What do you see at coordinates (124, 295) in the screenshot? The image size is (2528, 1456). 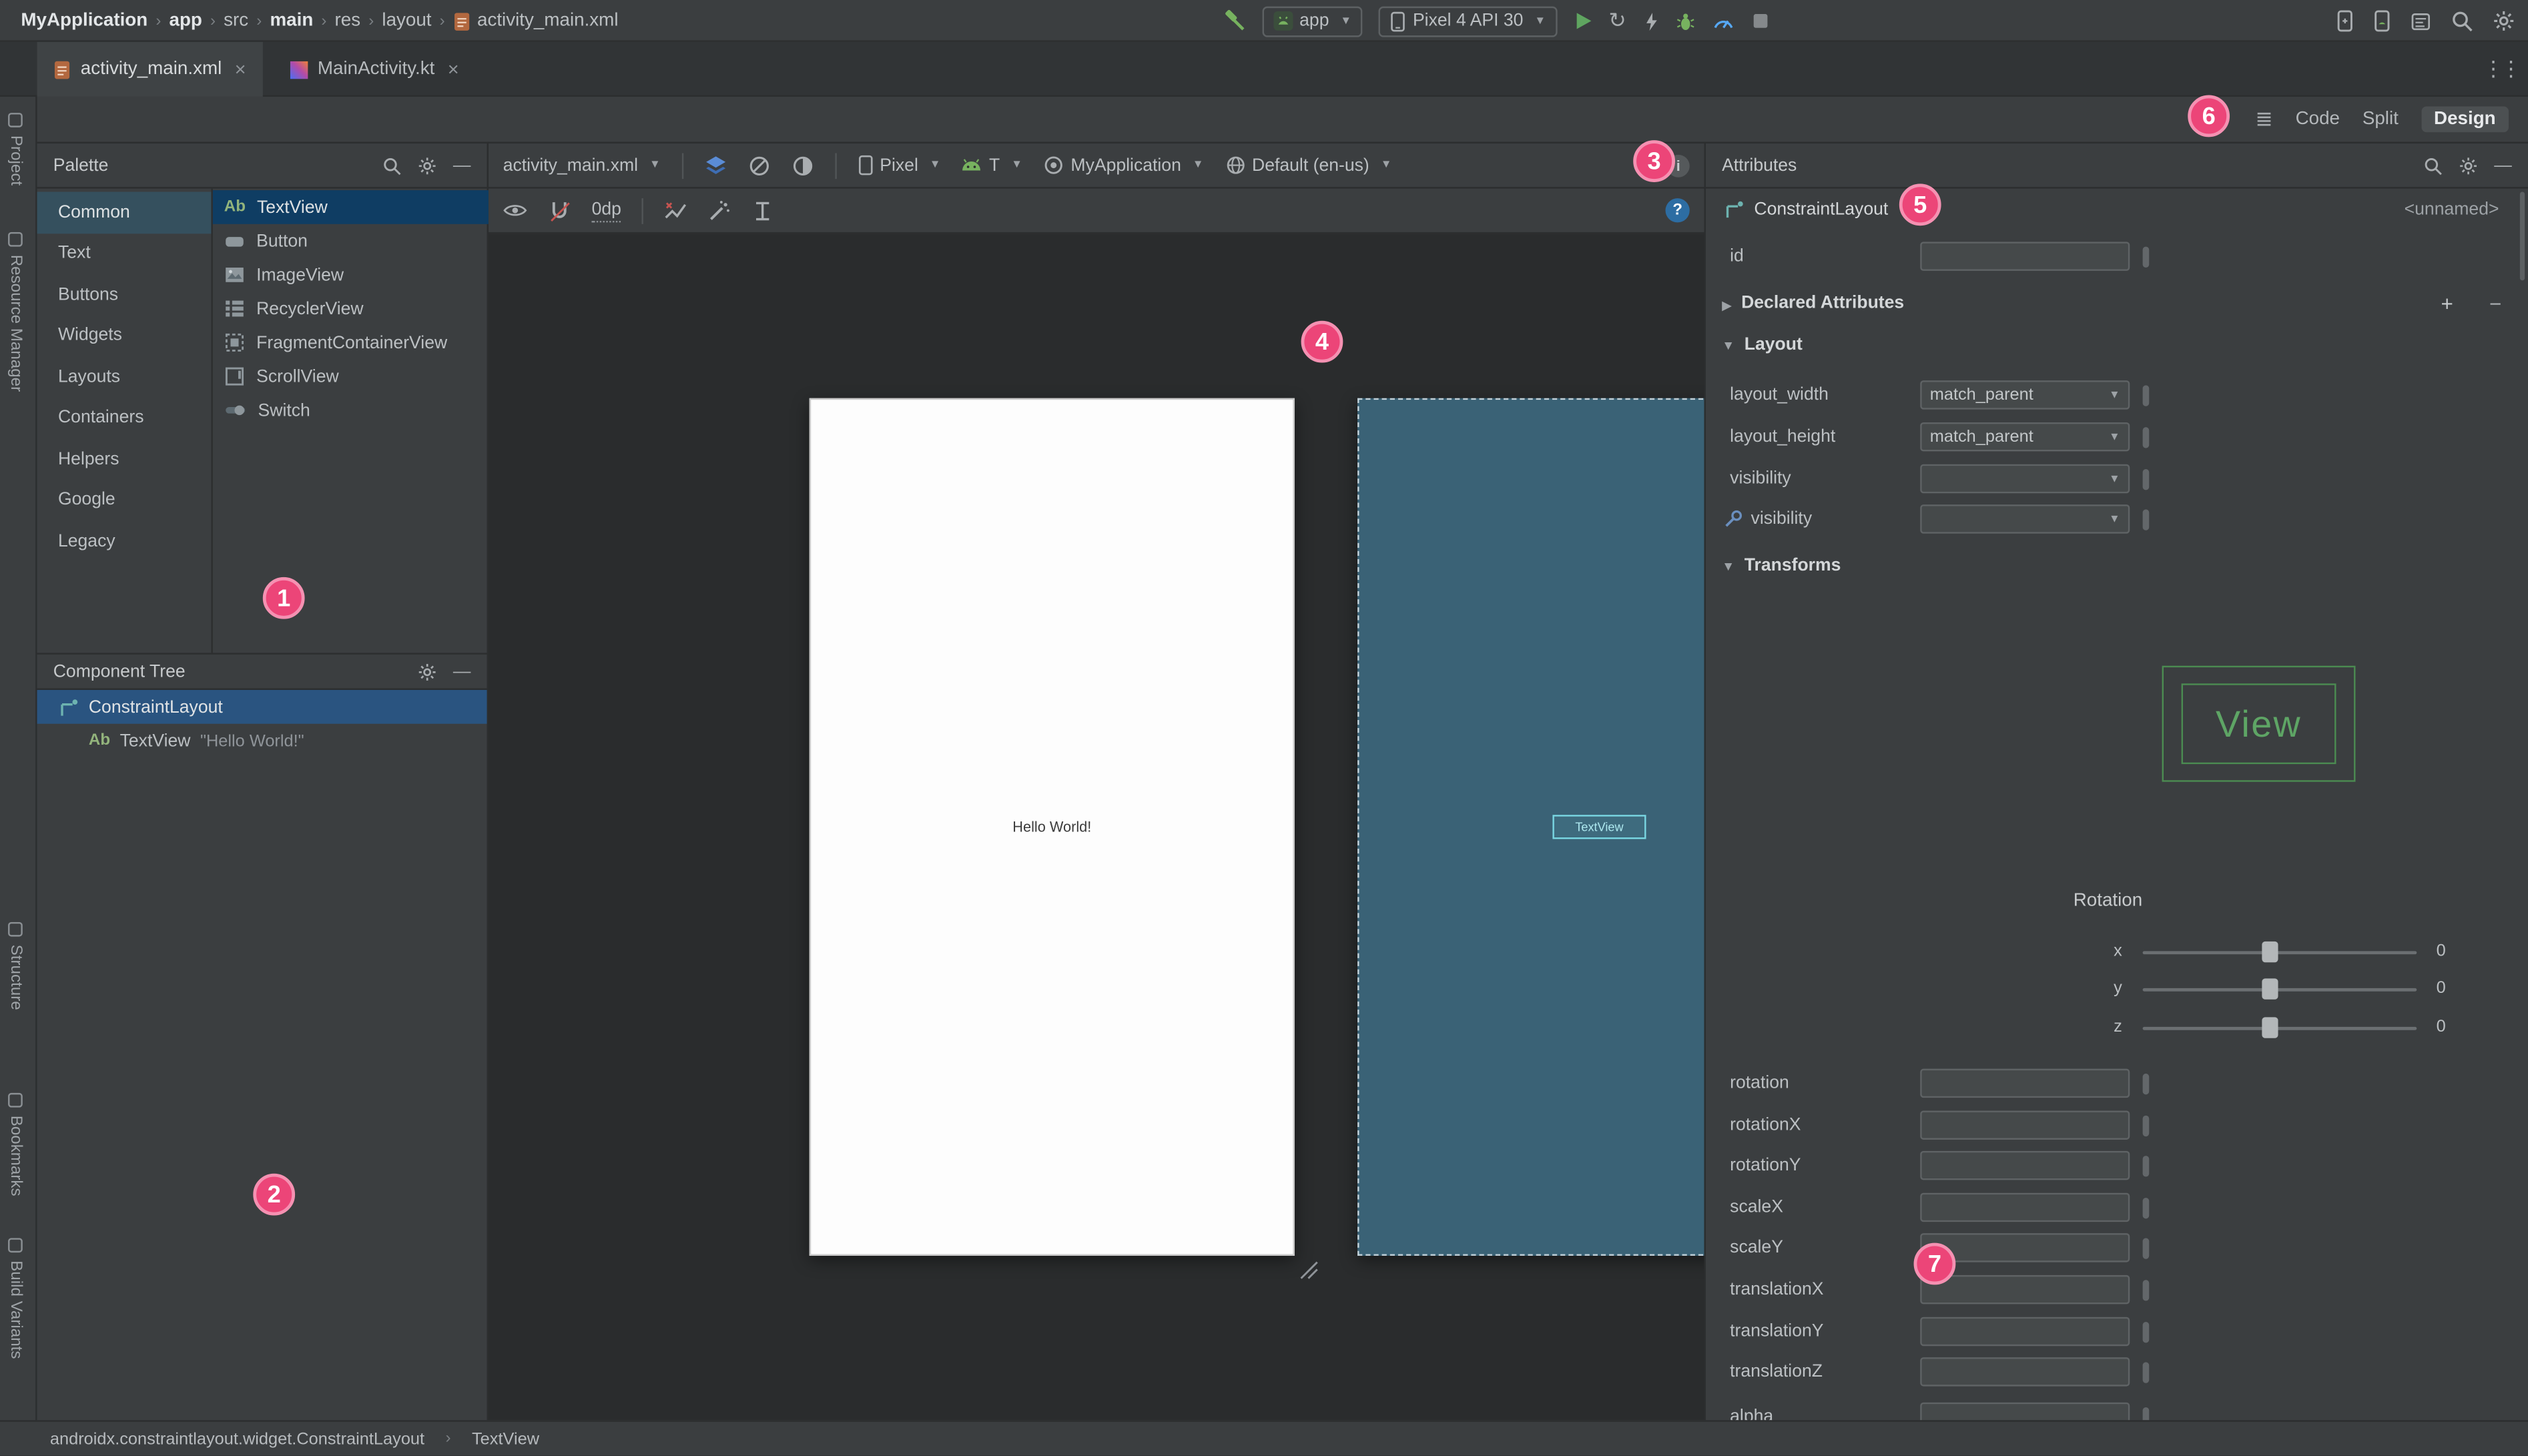 I see `palette-category-buttons: Buttons` at bounding box center [124, 295].